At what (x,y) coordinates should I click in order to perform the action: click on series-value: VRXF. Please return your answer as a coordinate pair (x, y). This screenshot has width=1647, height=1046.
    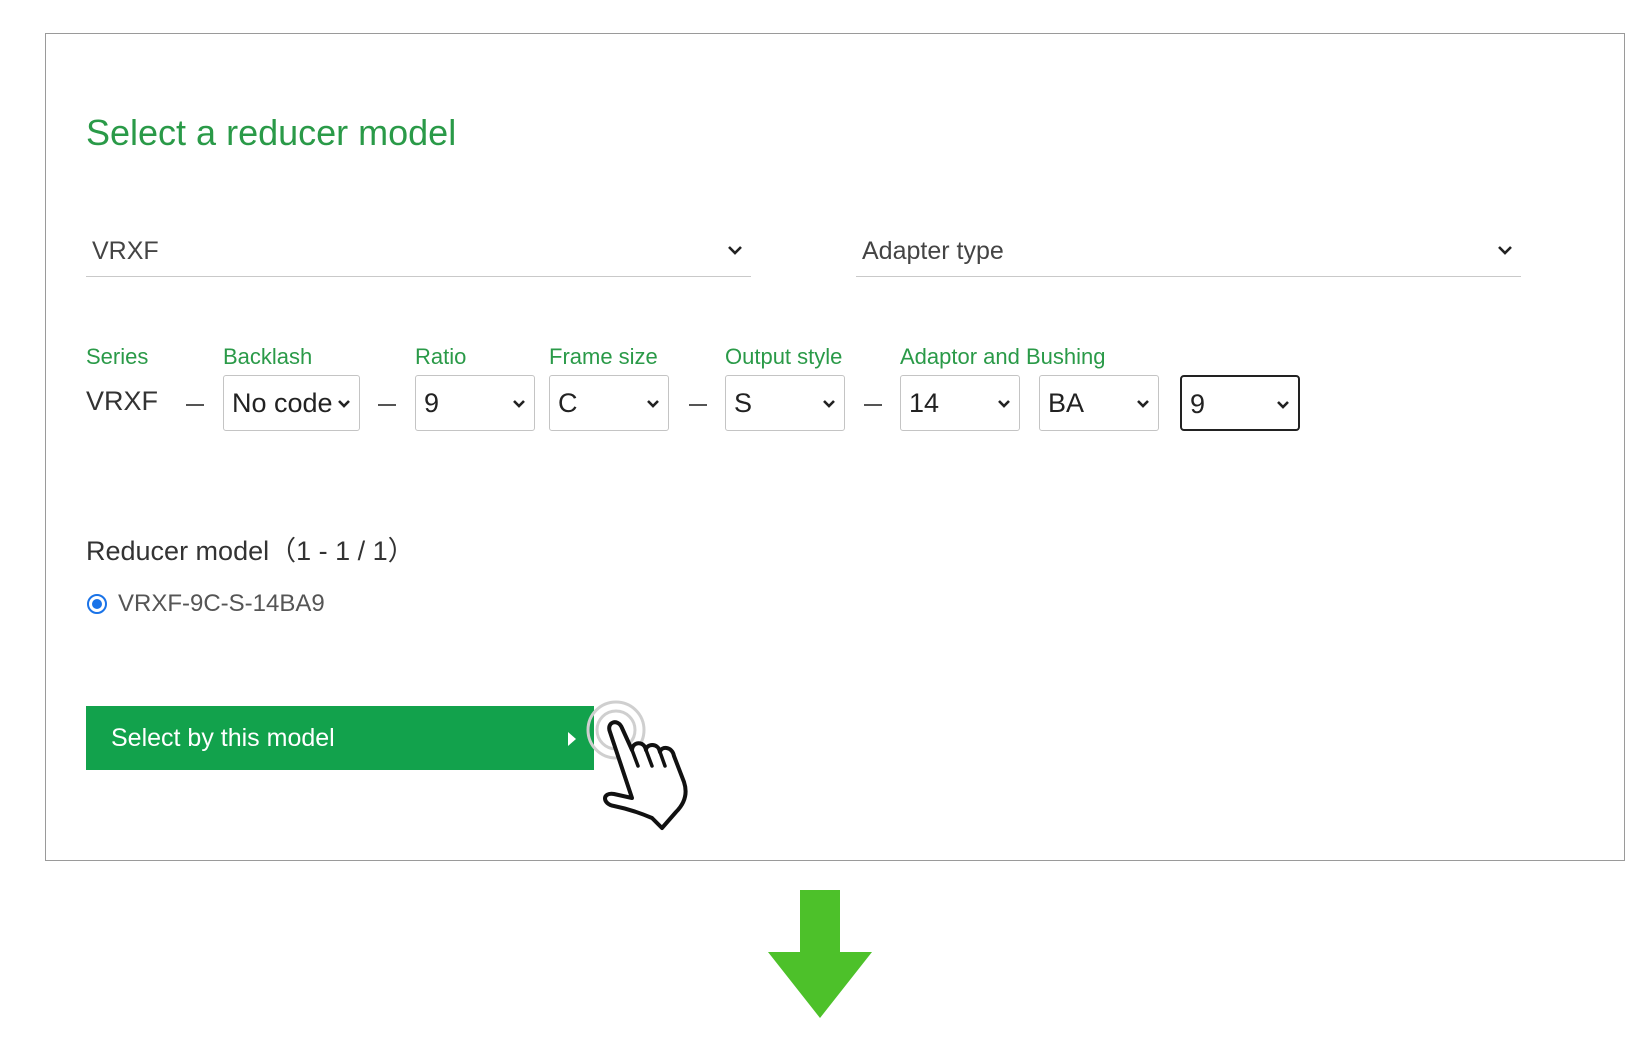
    Looking at the image, I should click on (122, 401).